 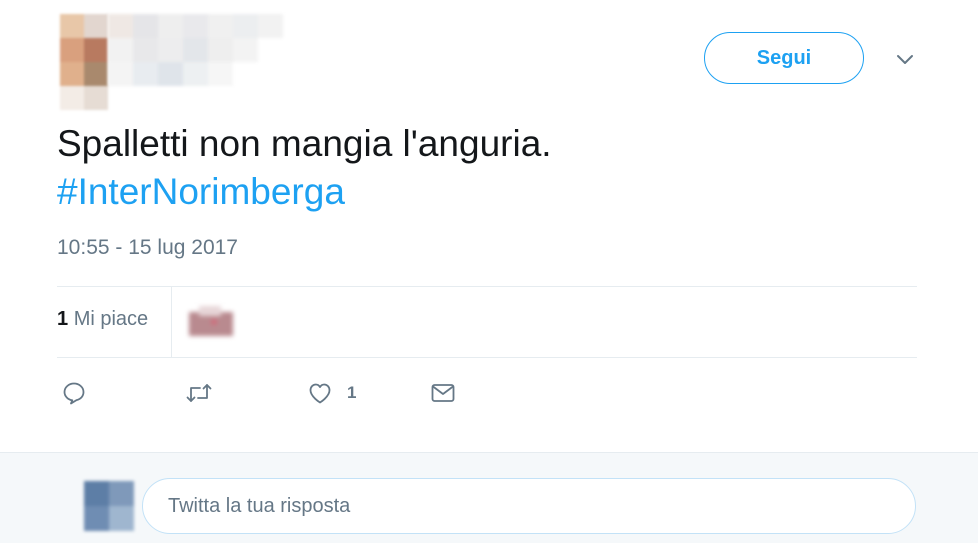 I want to click on like-count: 1, so click(x=352, y=392).